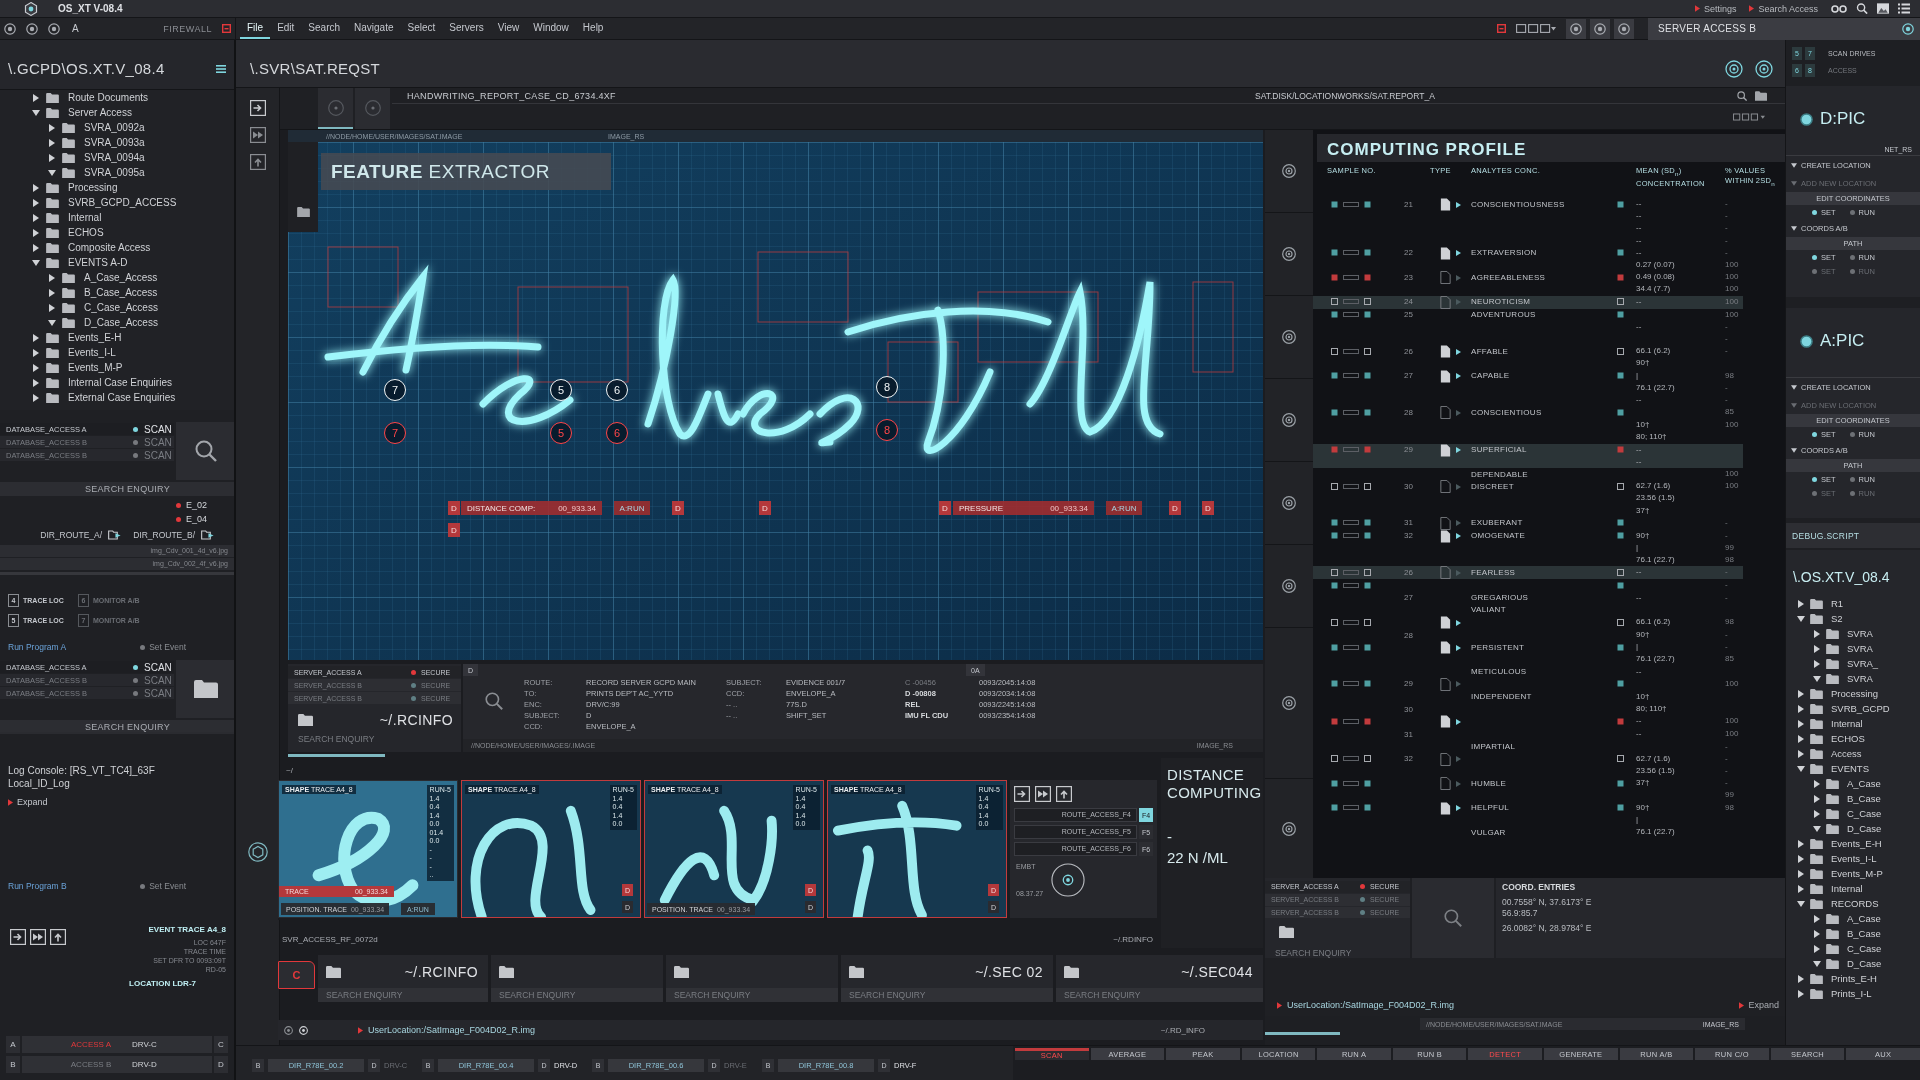 This screenshot has width=1920, height=1080. Describe the element at coordinates (1528, 474) in the screenshot. I see `table-row: DEPENDABLE 100` at that location.